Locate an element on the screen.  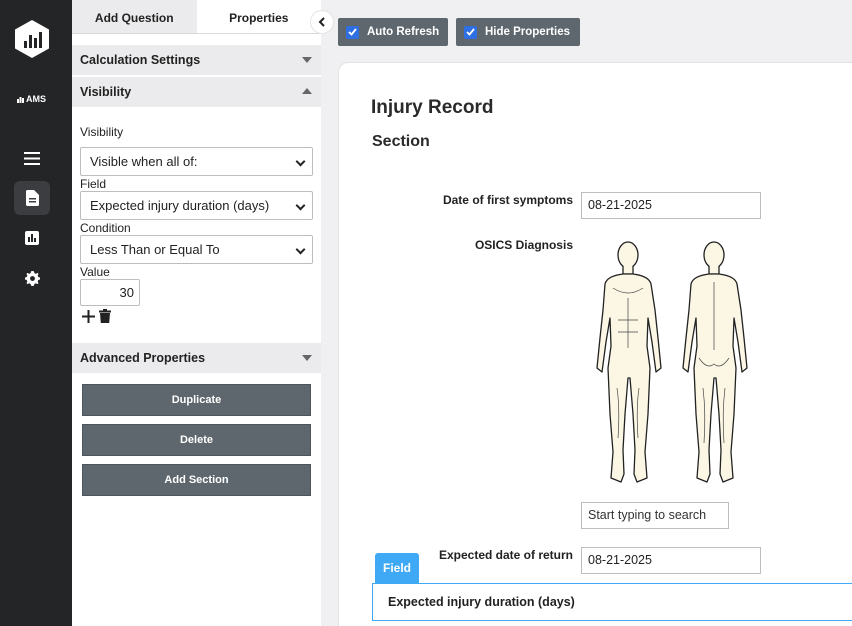
field-select: Expected injury duration (days) is located at coordinates (196, 205).